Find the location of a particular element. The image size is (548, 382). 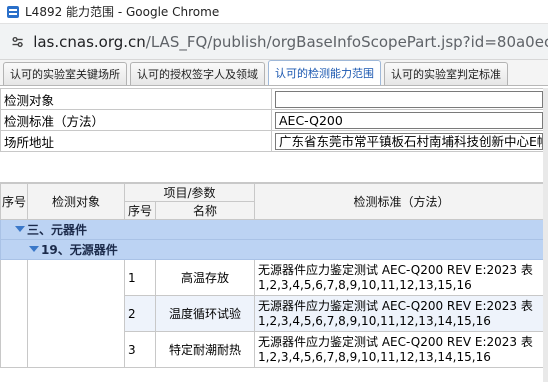

site-label: 场所地址 is located at coordinates (136, 141).